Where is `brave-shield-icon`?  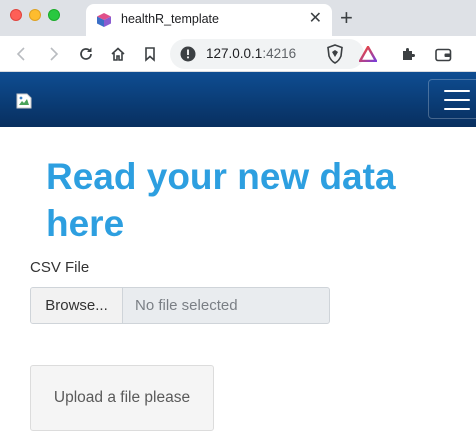
brave-shield-icon is located at coordinates (335, 54).